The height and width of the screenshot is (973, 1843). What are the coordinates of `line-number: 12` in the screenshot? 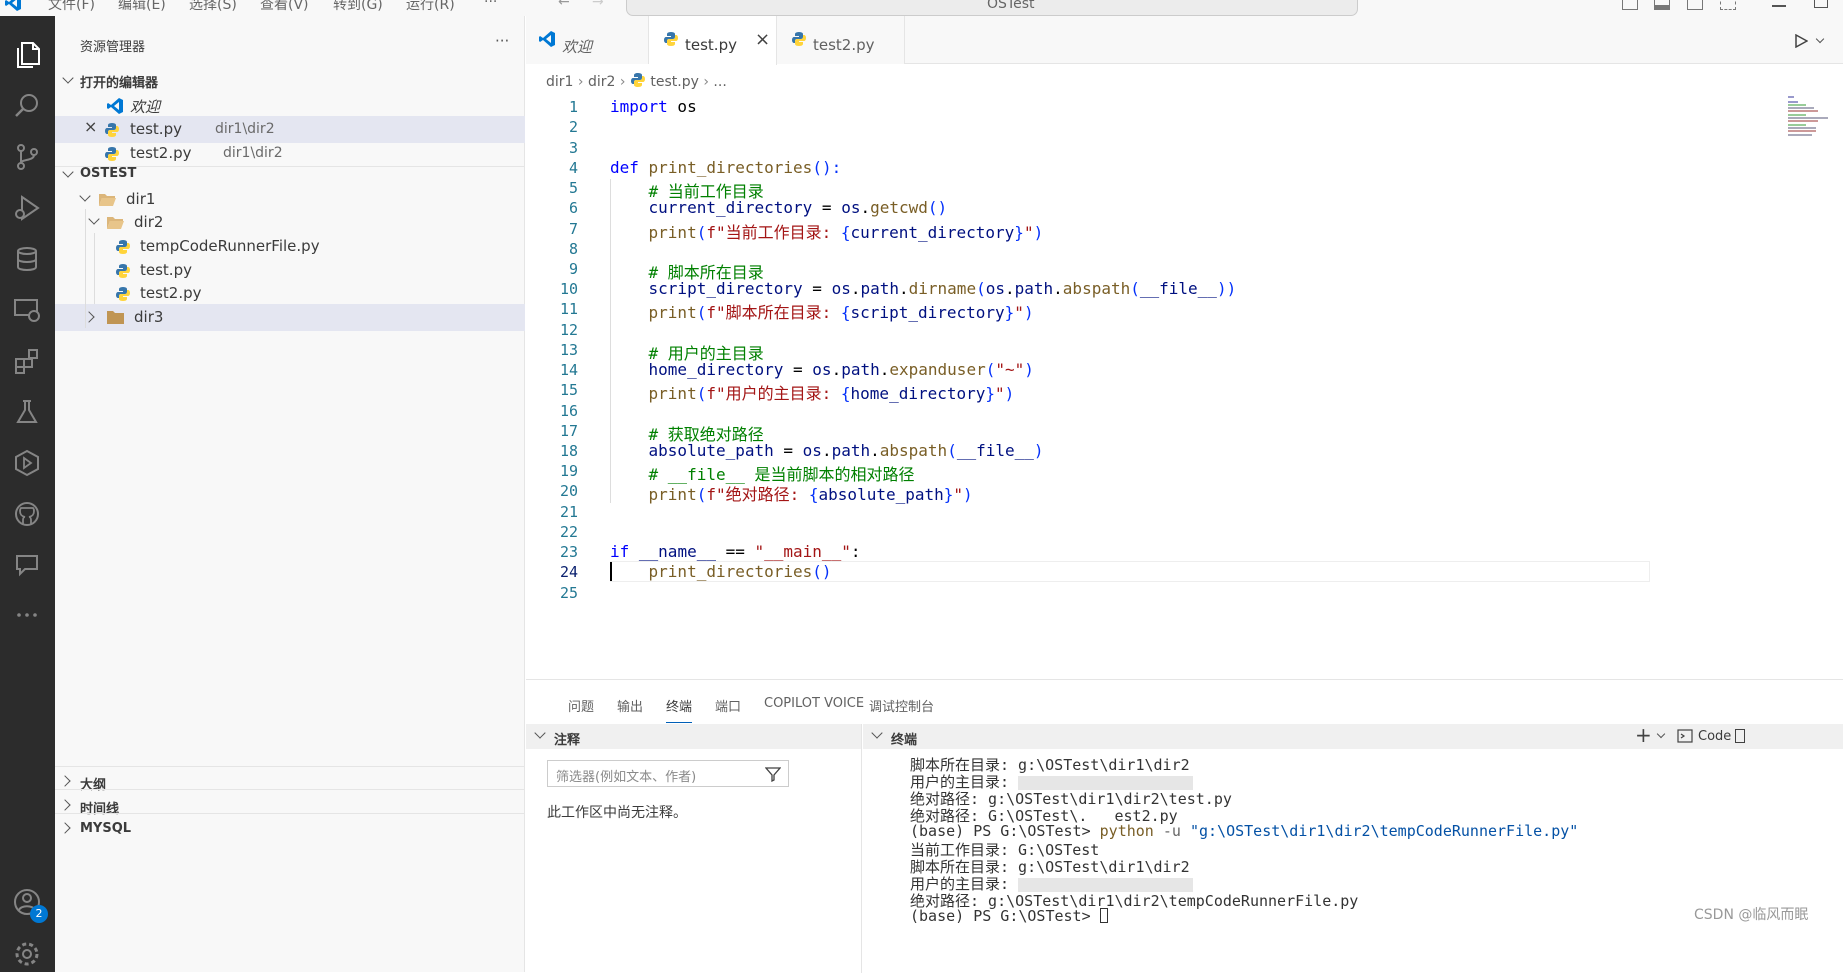 It's located at (568, 330).